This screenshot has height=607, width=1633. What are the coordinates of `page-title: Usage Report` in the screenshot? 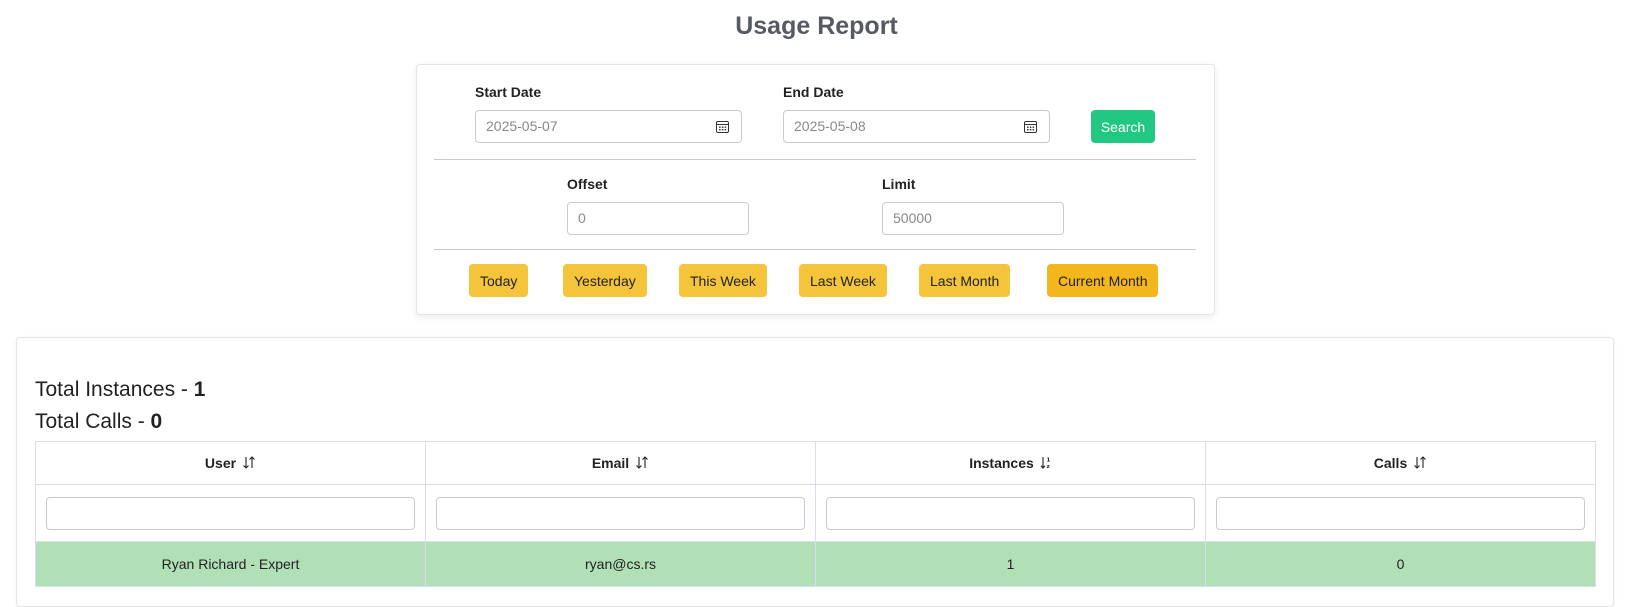 It's located at (816, 26).